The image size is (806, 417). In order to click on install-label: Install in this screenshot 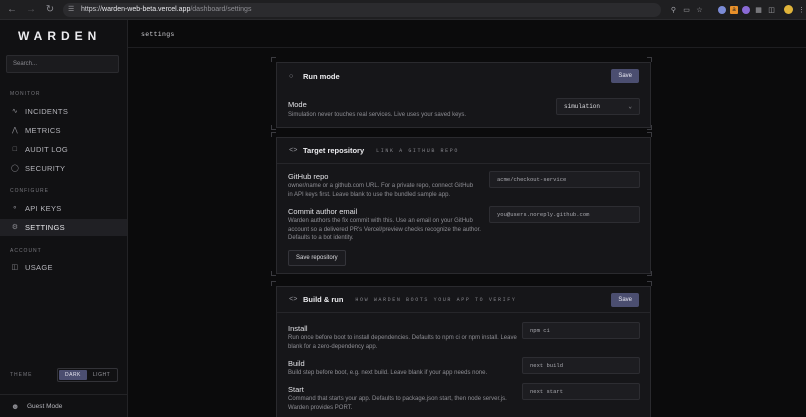, I will do `click(298, 328)`.